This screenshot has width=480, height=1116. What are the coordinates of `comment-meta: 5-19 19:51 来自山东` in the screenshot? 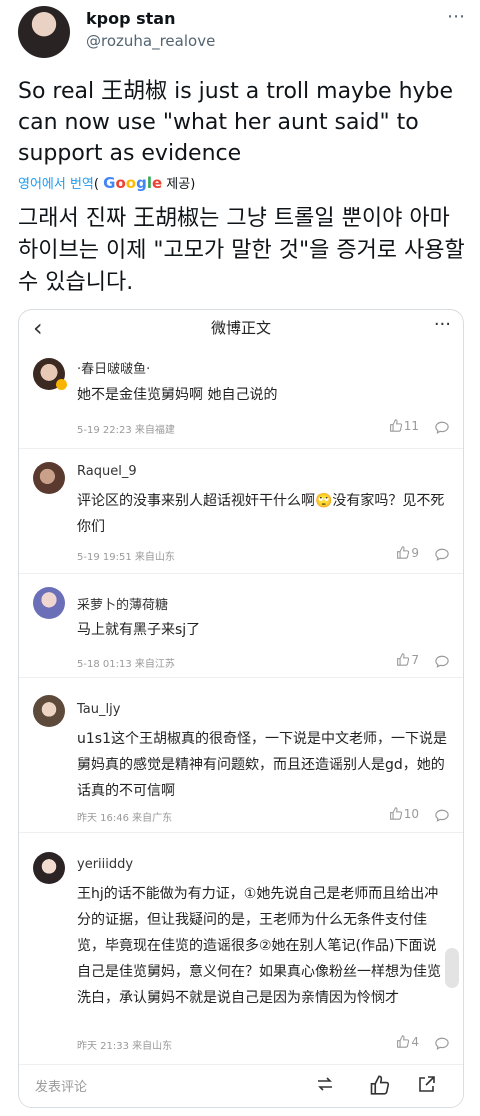 It's located at (126, 557).